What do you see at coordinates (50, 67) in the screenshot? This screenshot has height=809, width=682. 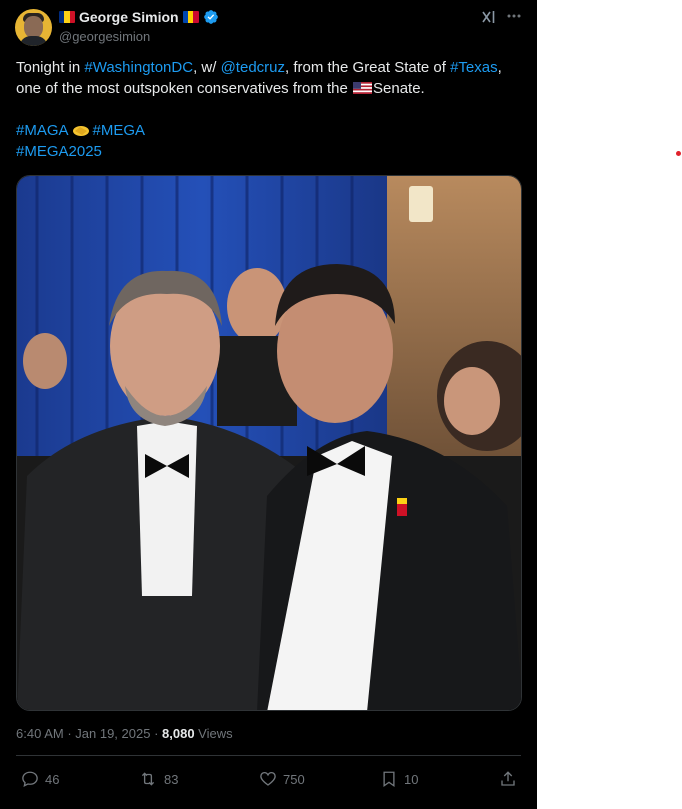 I see `text-segment: Tonight in` at bounding box center [50, 67].